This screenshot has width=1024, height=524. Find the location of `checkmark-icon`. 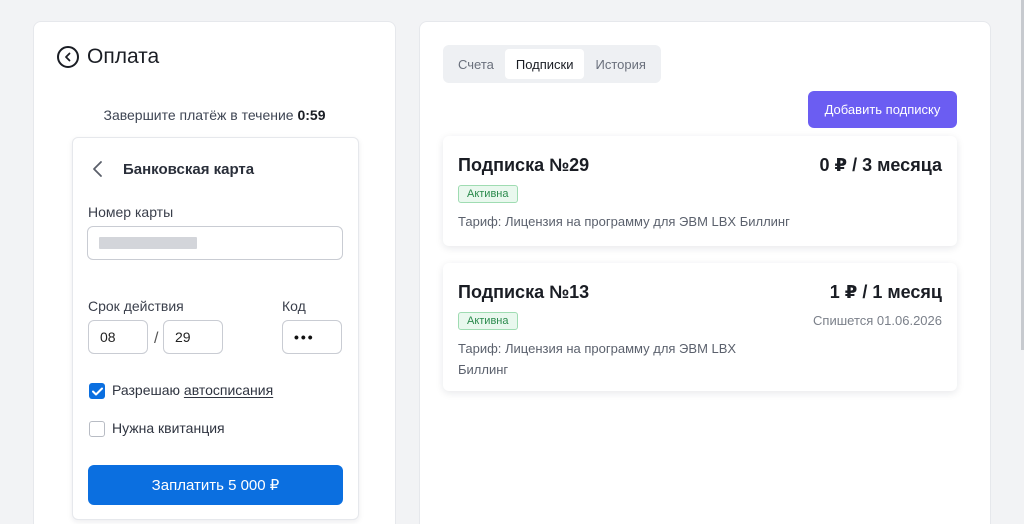

checkmark-icon is located at coordinates (97, 391).